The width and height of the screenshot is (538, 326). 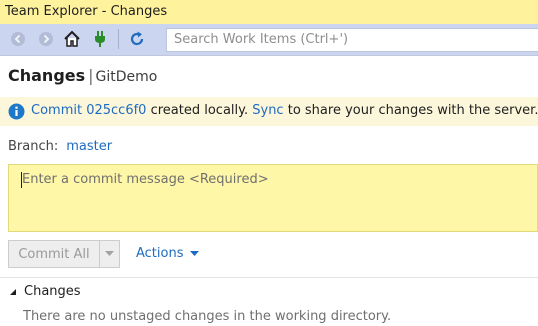 I want to click on commit-message-placeholder: Enter a commit message <Required>, so click(x=145, y=179).